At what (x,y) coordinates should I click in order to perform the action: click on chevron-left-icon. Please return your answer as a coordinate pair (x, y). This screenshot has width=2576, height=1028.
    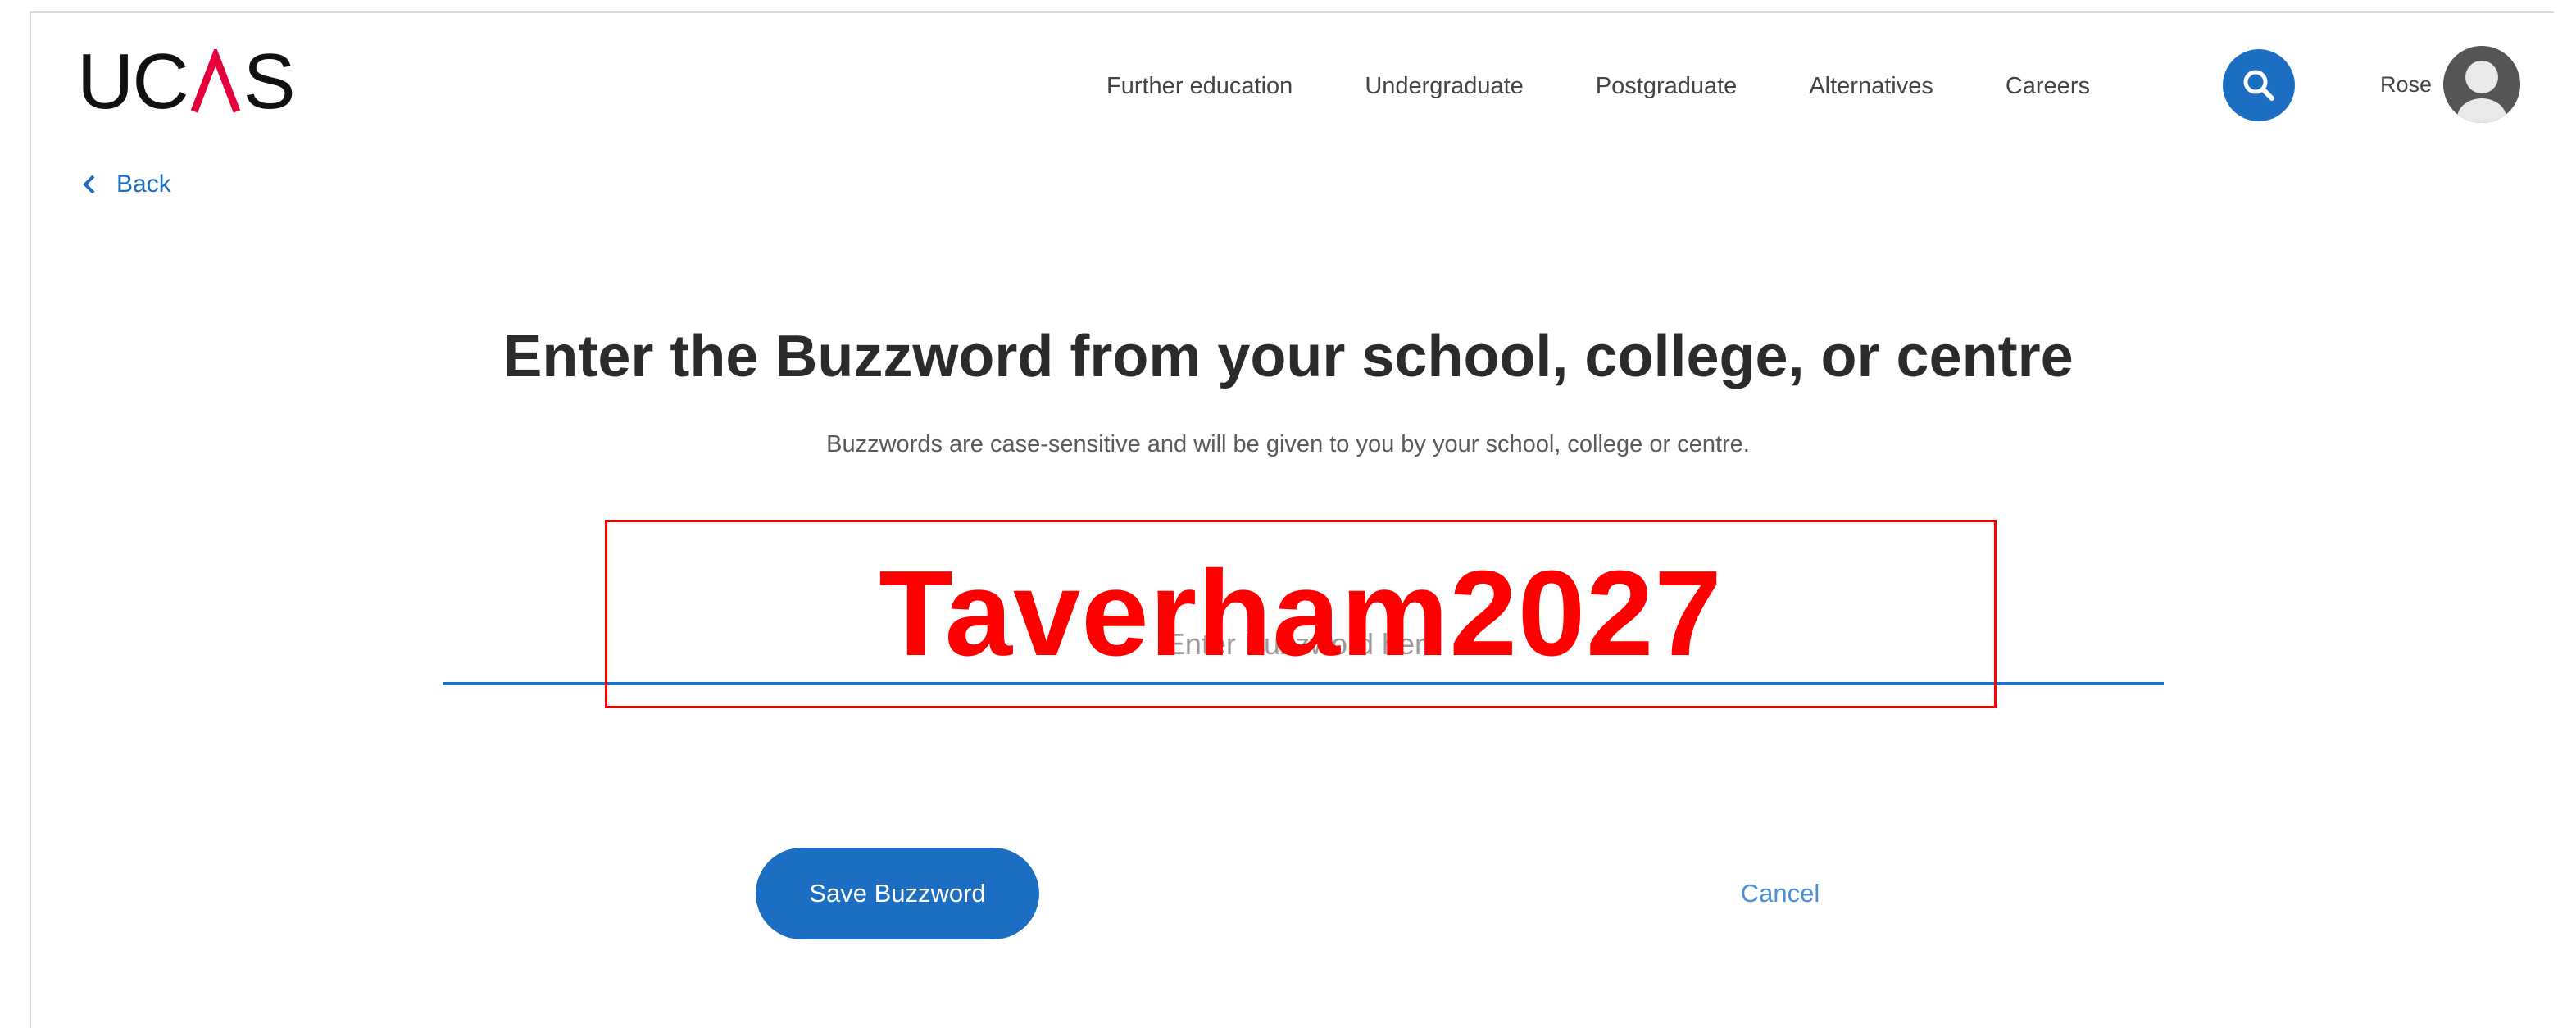
    Looking at the image, I should click on (89, 185).